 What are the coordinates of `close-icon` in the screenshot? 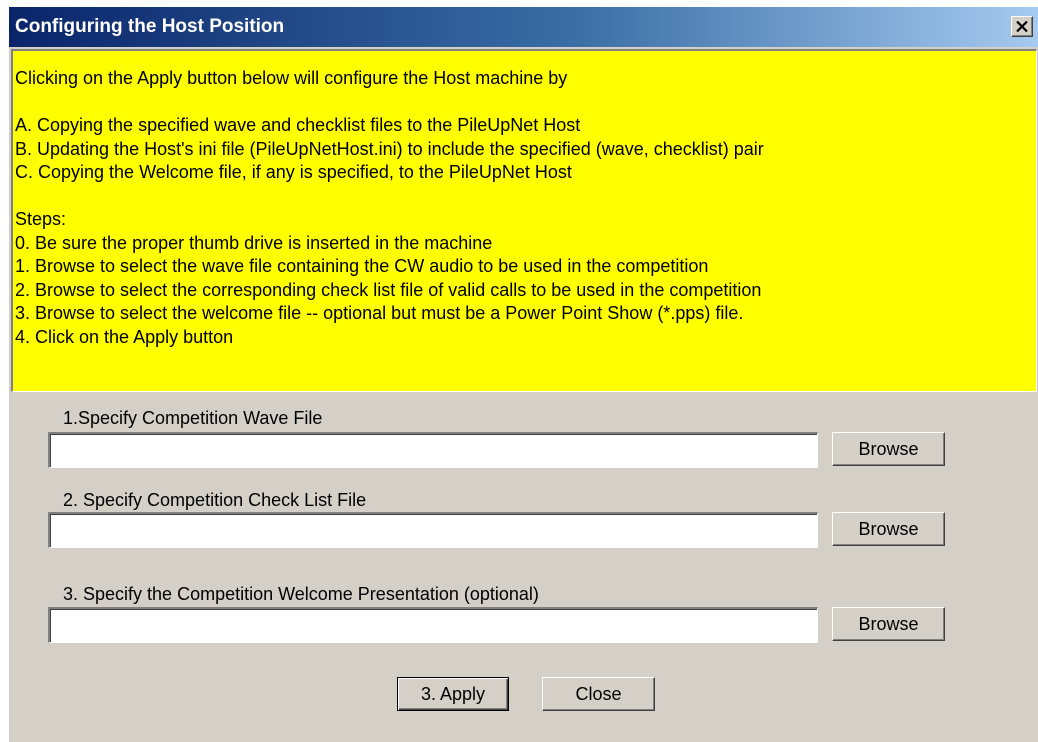 It's located at (1022, 26).